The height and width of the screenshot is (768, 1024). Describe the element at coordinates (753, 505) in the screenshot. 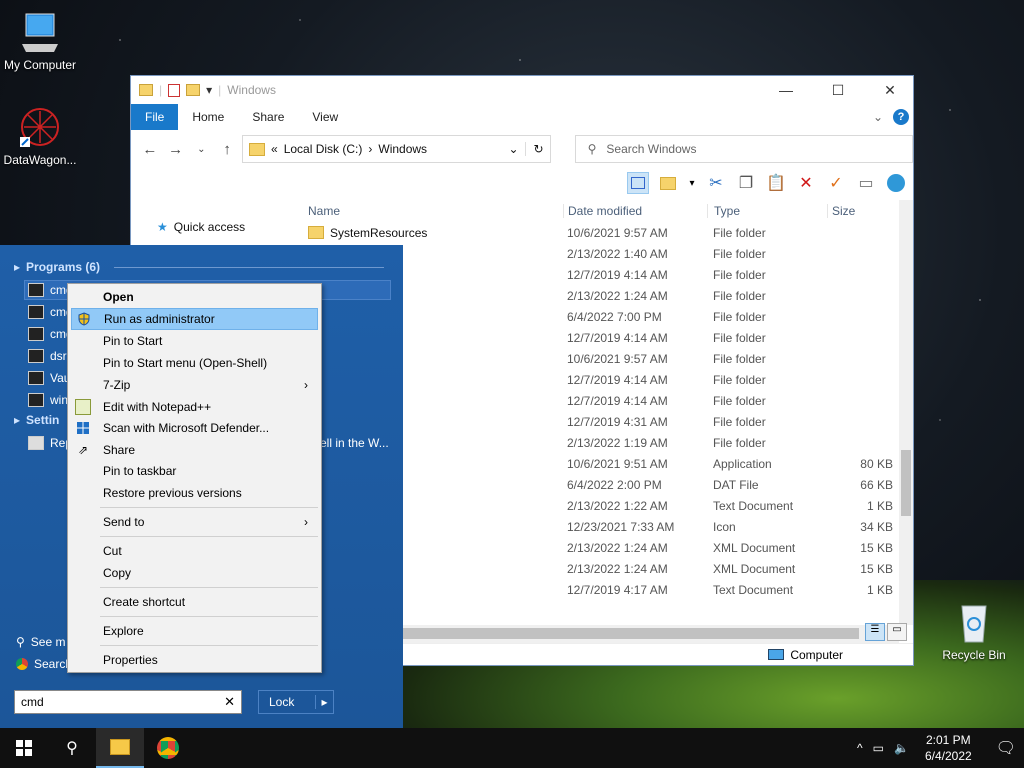

I see `file-type-cell: Text Document` at that location.